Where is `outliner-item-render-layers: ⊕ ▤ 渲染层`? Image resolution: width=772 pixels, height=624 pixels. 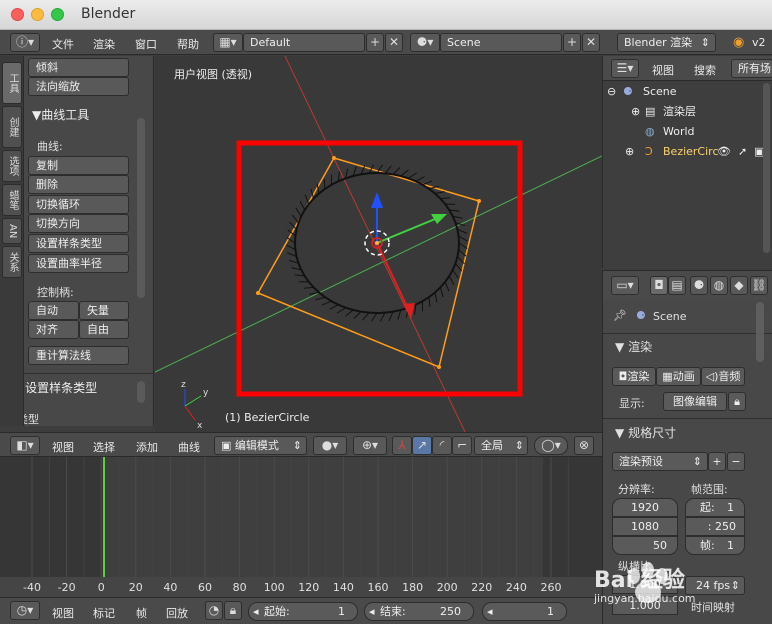
outliner-item-render-layers: ⊕ ▤ 渲染层 is located at coordinates (687, 112).